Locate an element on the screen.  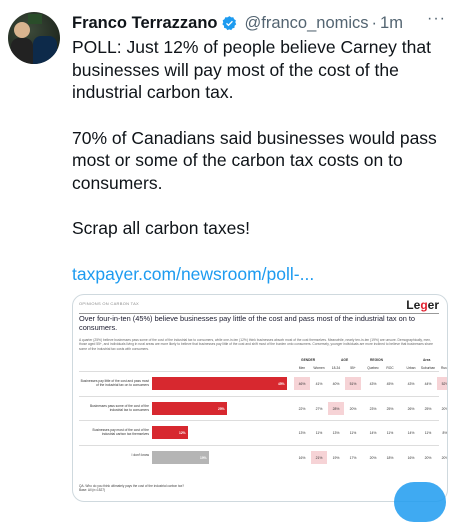
leger-logo: Leger is located at coordinates (422, 305).